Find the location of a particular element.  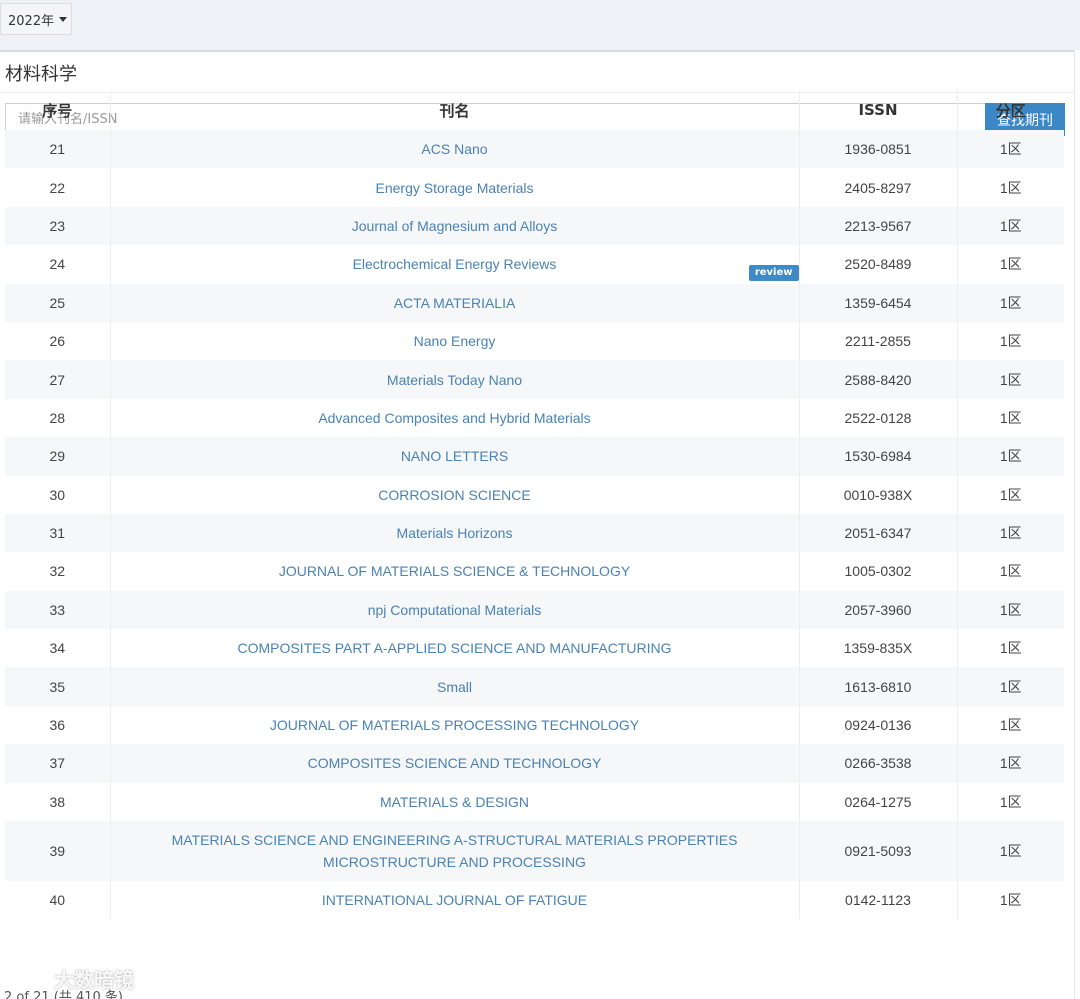

journal-link: Nano Energy is located at coordinates (455, 341).